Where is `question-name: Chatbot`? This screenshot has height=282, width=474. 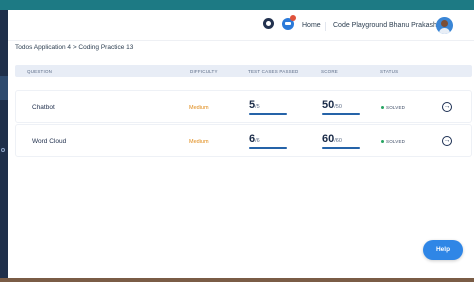
question-name: Chatbot is located at coordinates (43, 107).